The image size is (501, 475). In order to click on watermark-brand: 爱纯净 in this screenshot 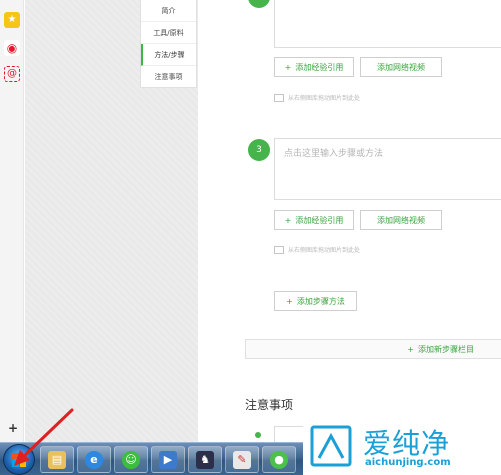, I will do `click(407, 443)`.